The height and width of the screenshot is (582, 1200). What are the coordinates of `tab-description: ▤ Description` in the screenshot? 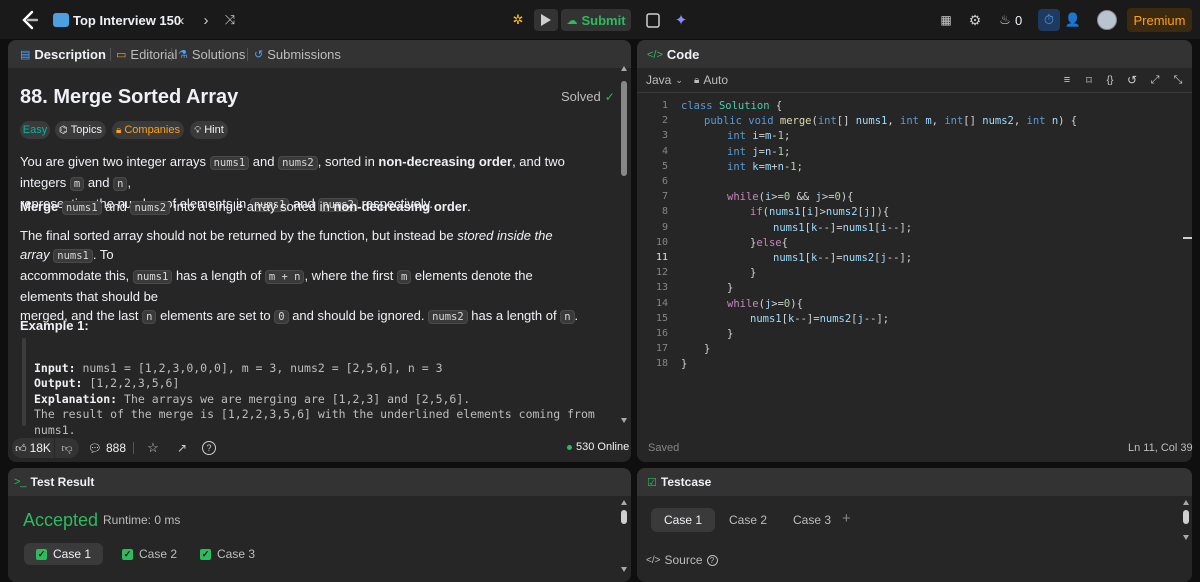 It's located at (63, 54).